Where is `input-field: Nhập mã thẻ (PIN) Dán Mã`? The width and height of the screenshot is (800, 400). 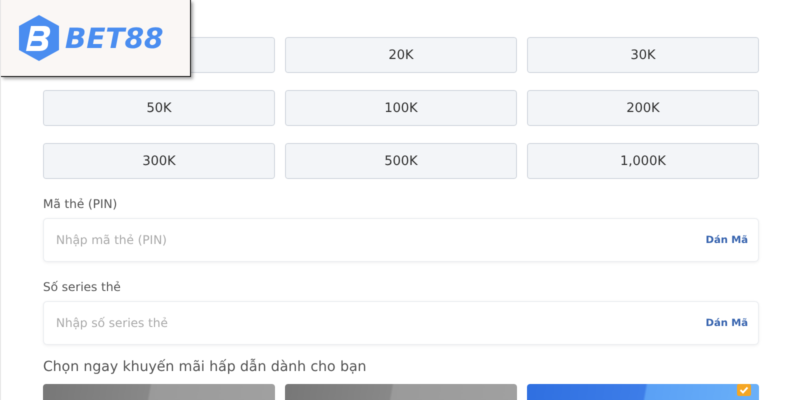
input-field: Nhập mã thẻ (PIN) Dán Mã is located at coordinates (401, 240).